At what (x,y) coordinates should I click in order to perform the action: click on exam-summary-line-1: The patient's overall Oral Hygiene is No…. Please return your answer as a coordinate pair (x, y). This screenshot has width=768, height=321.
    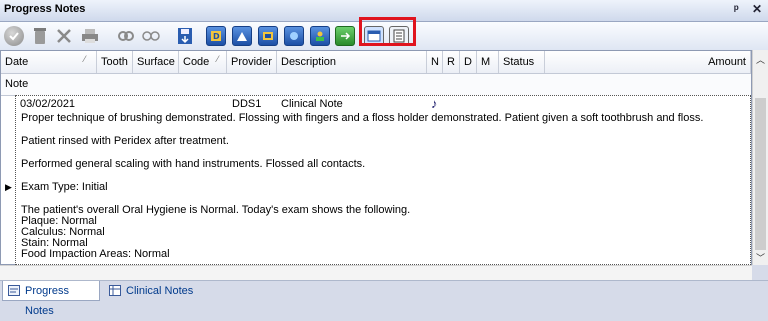
    Looking at the image, I should click on (216, 210).